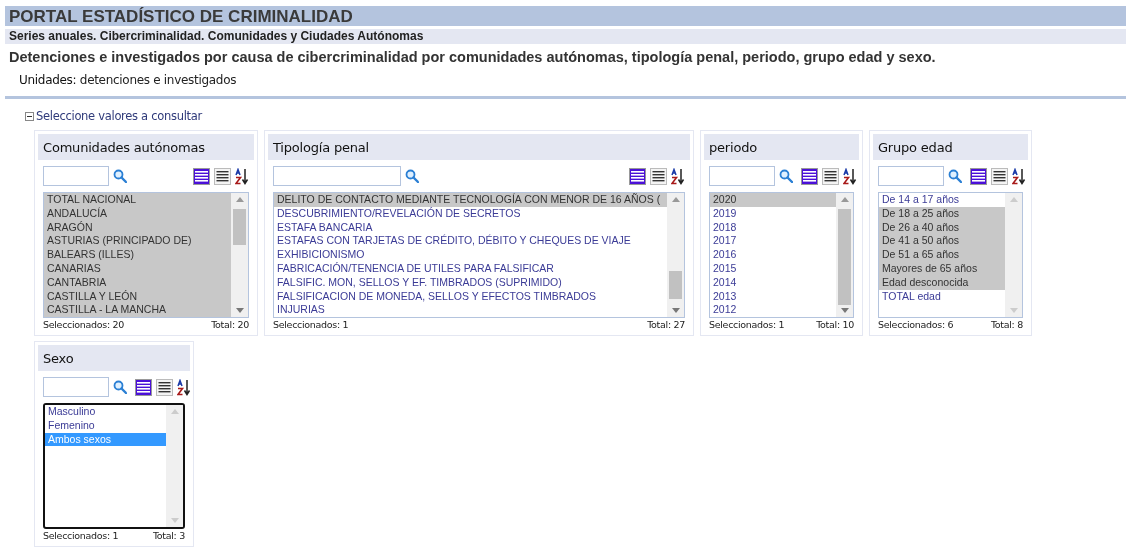 The width and height of the screenshot is (1131, 556). Describe the element at coordinates (137, 255) in the screenshot. I see `list-option: BALEARS (ILLES)` at that location.